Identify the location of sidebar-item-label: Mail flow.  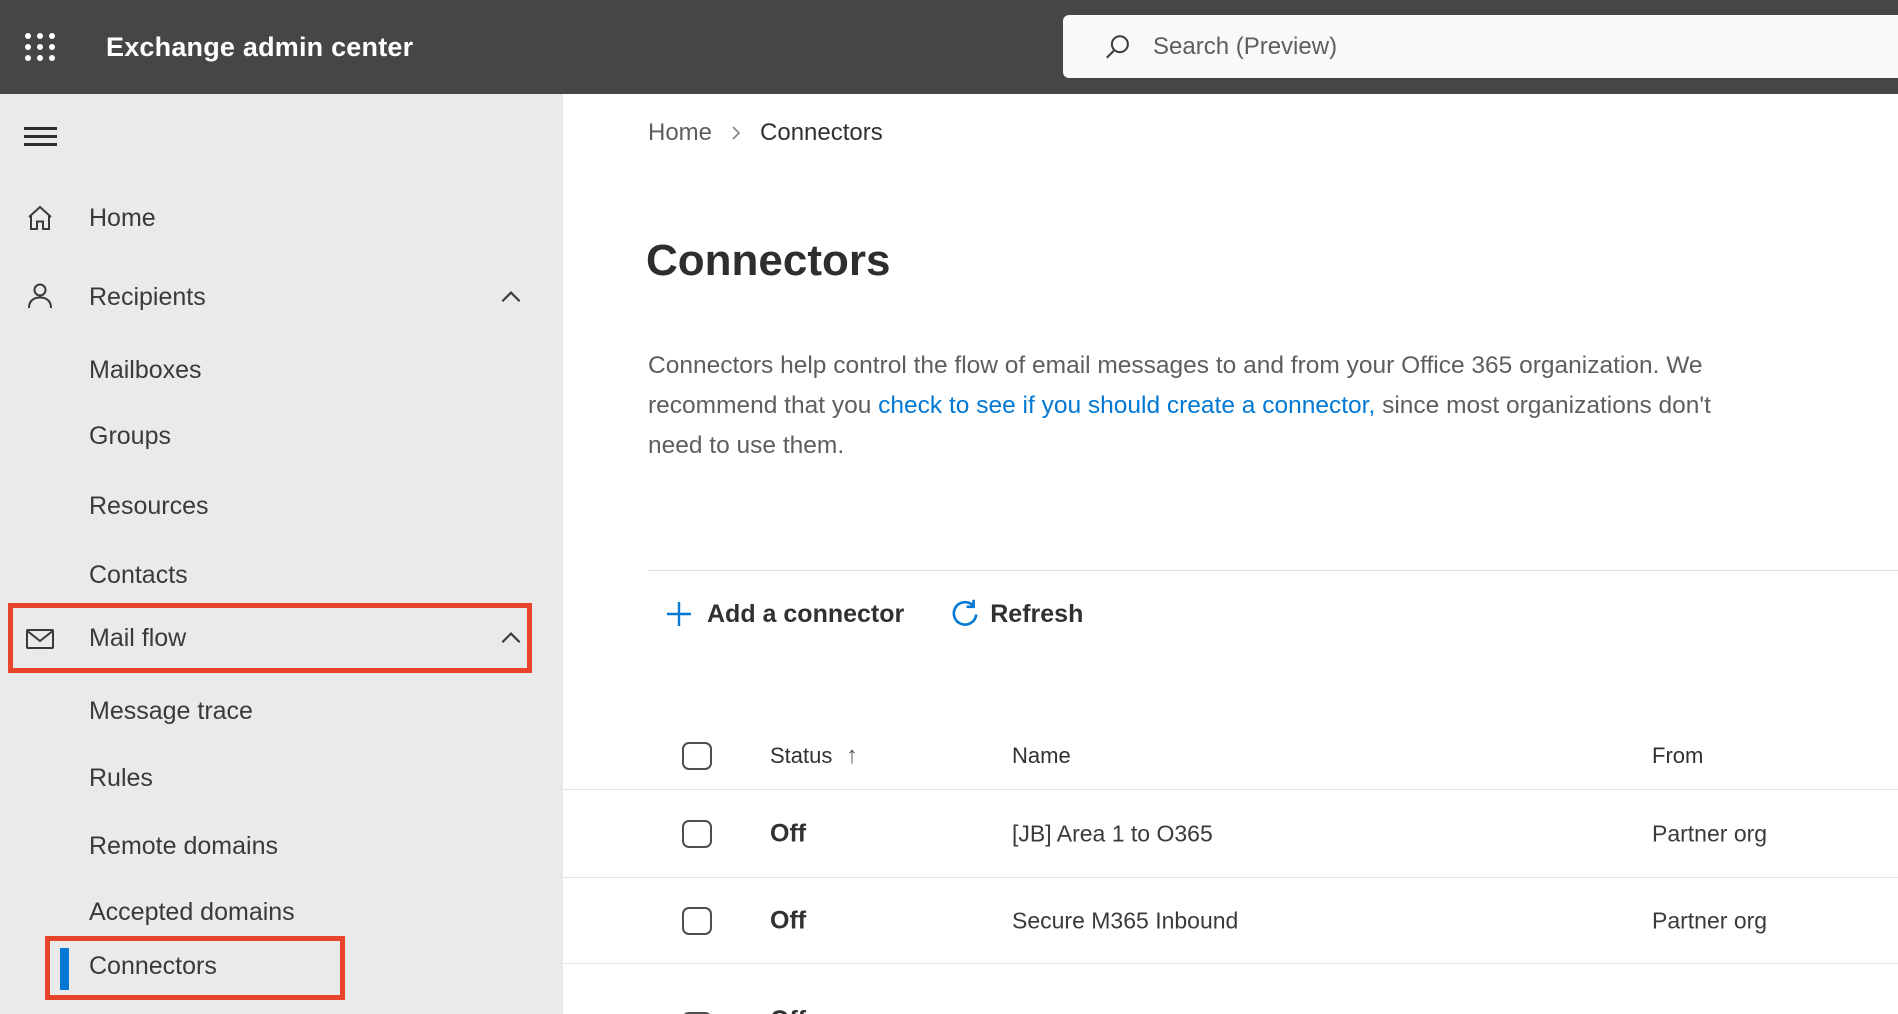
(138, 638).